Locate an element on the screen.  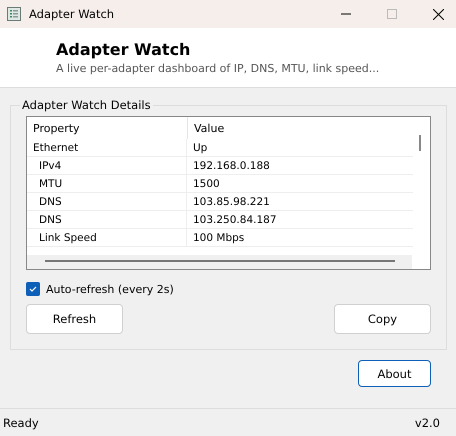
table-cell-text: 1500 is located at coordinates (206, 184).